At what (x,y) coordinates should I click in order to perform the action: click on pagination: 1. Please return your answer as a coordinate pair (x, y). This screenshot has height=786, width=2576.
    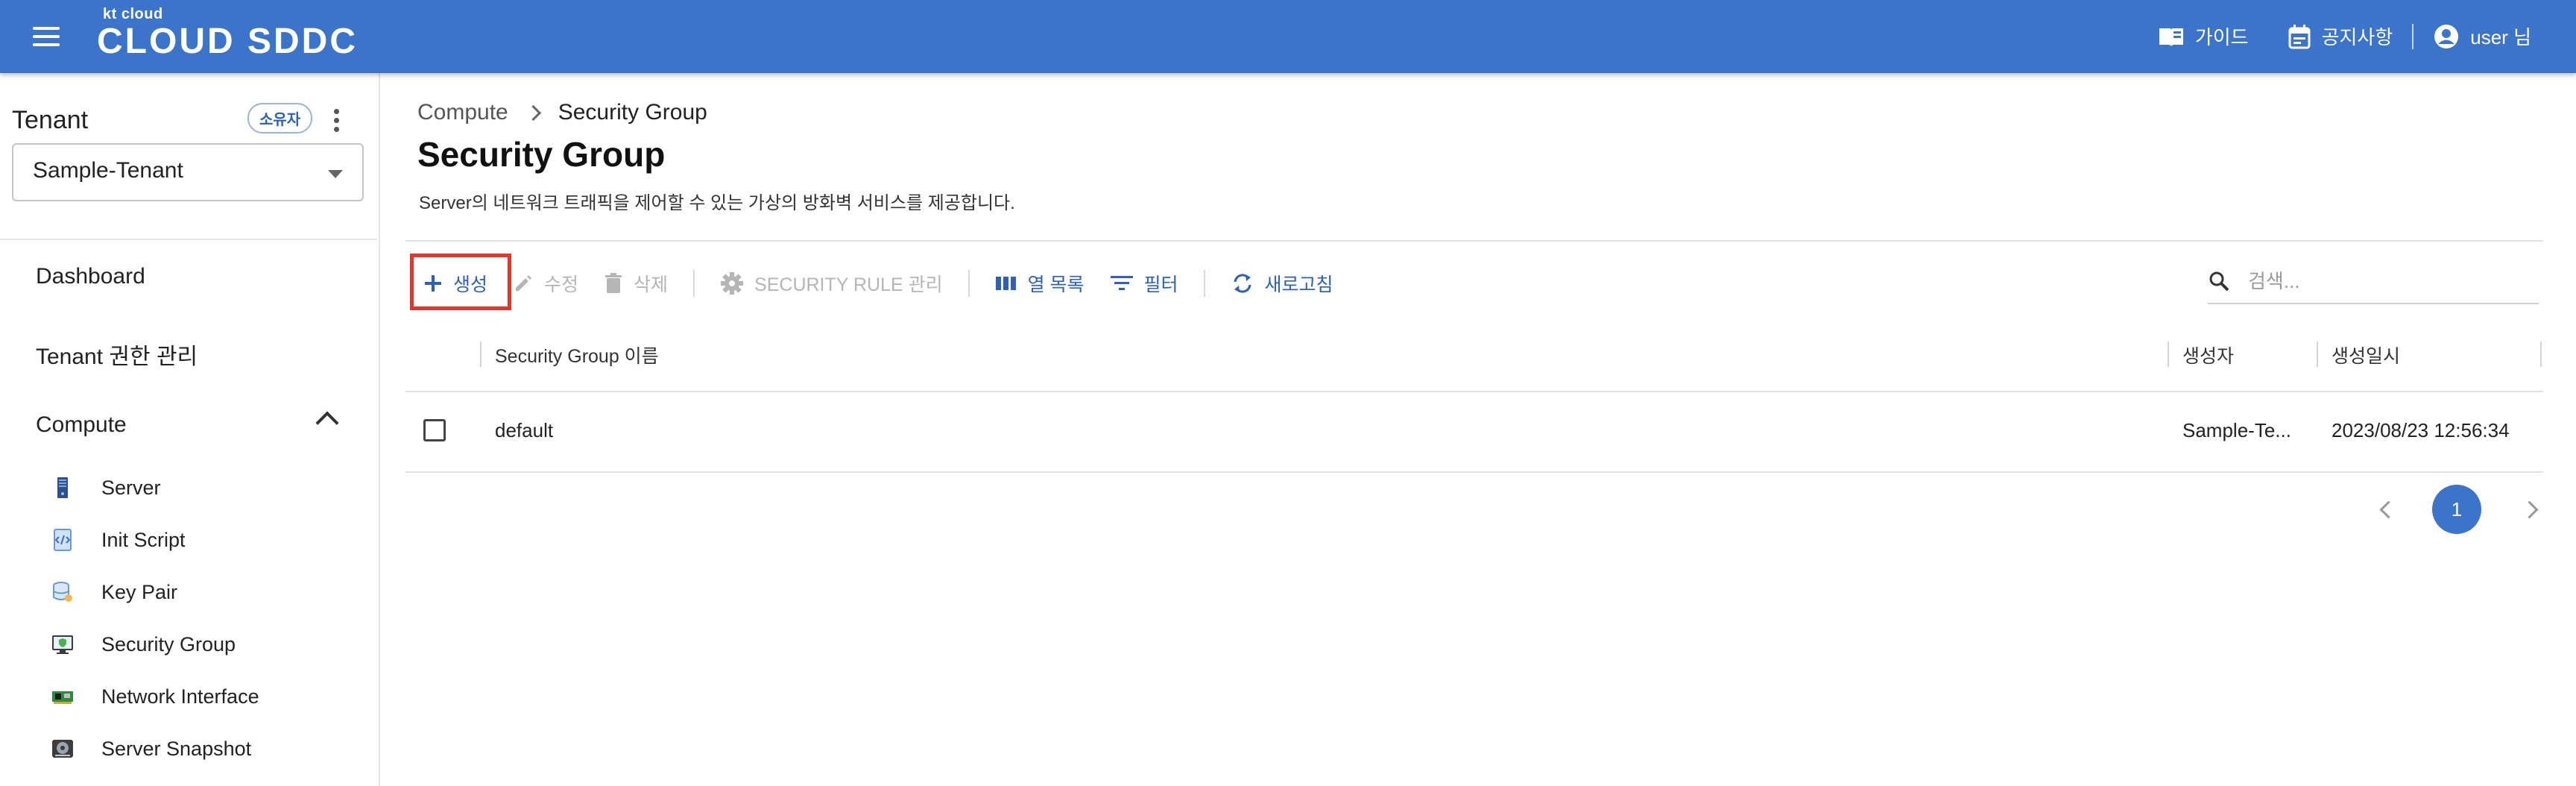
    Looking at the image, I should click on (2459, 510).